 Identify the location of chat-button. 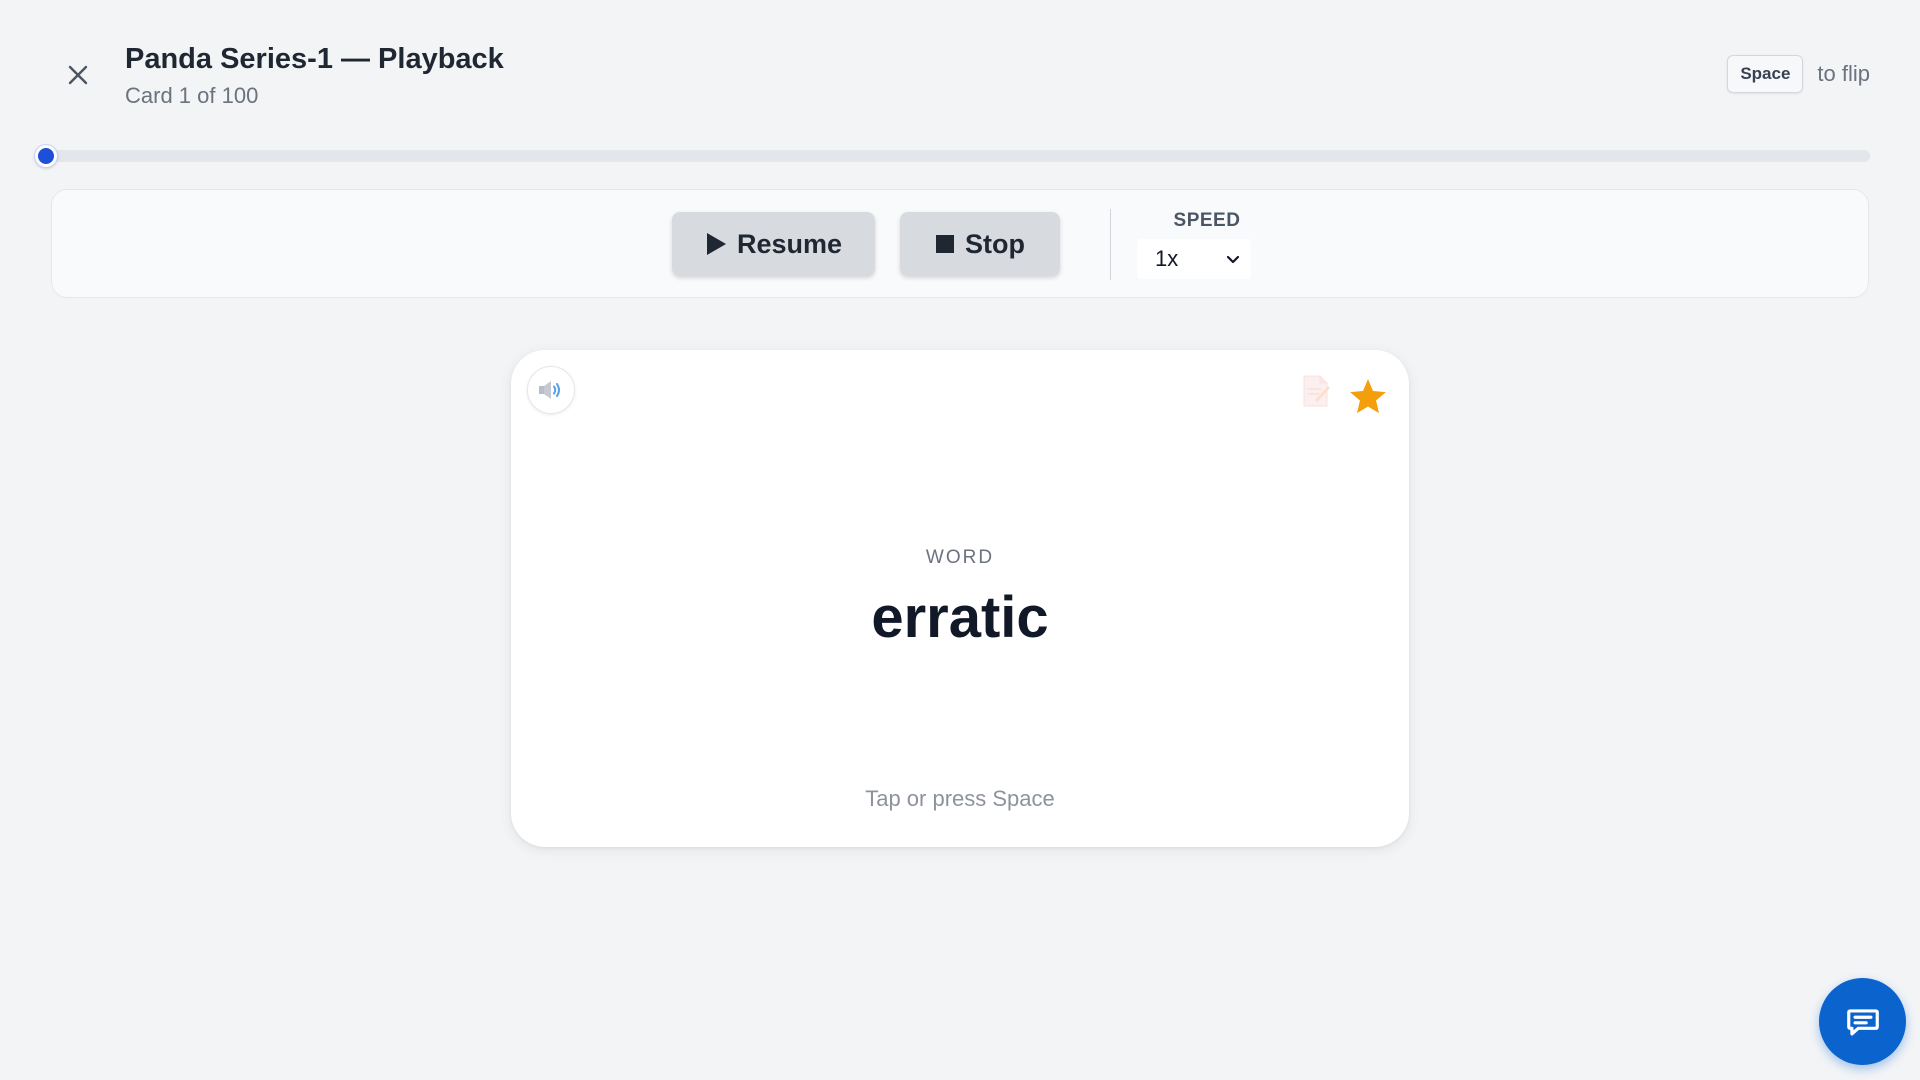
(1862, 1021).